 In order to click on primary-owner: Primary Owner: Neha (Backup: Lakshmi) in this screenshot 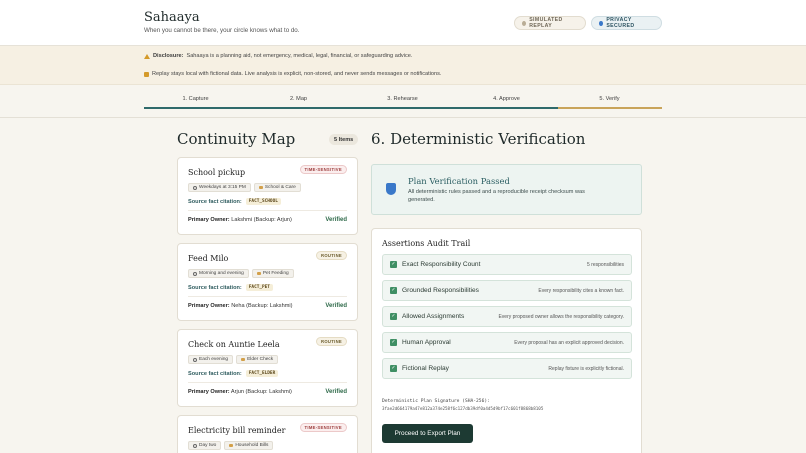, I will do `click(240, 306)`.